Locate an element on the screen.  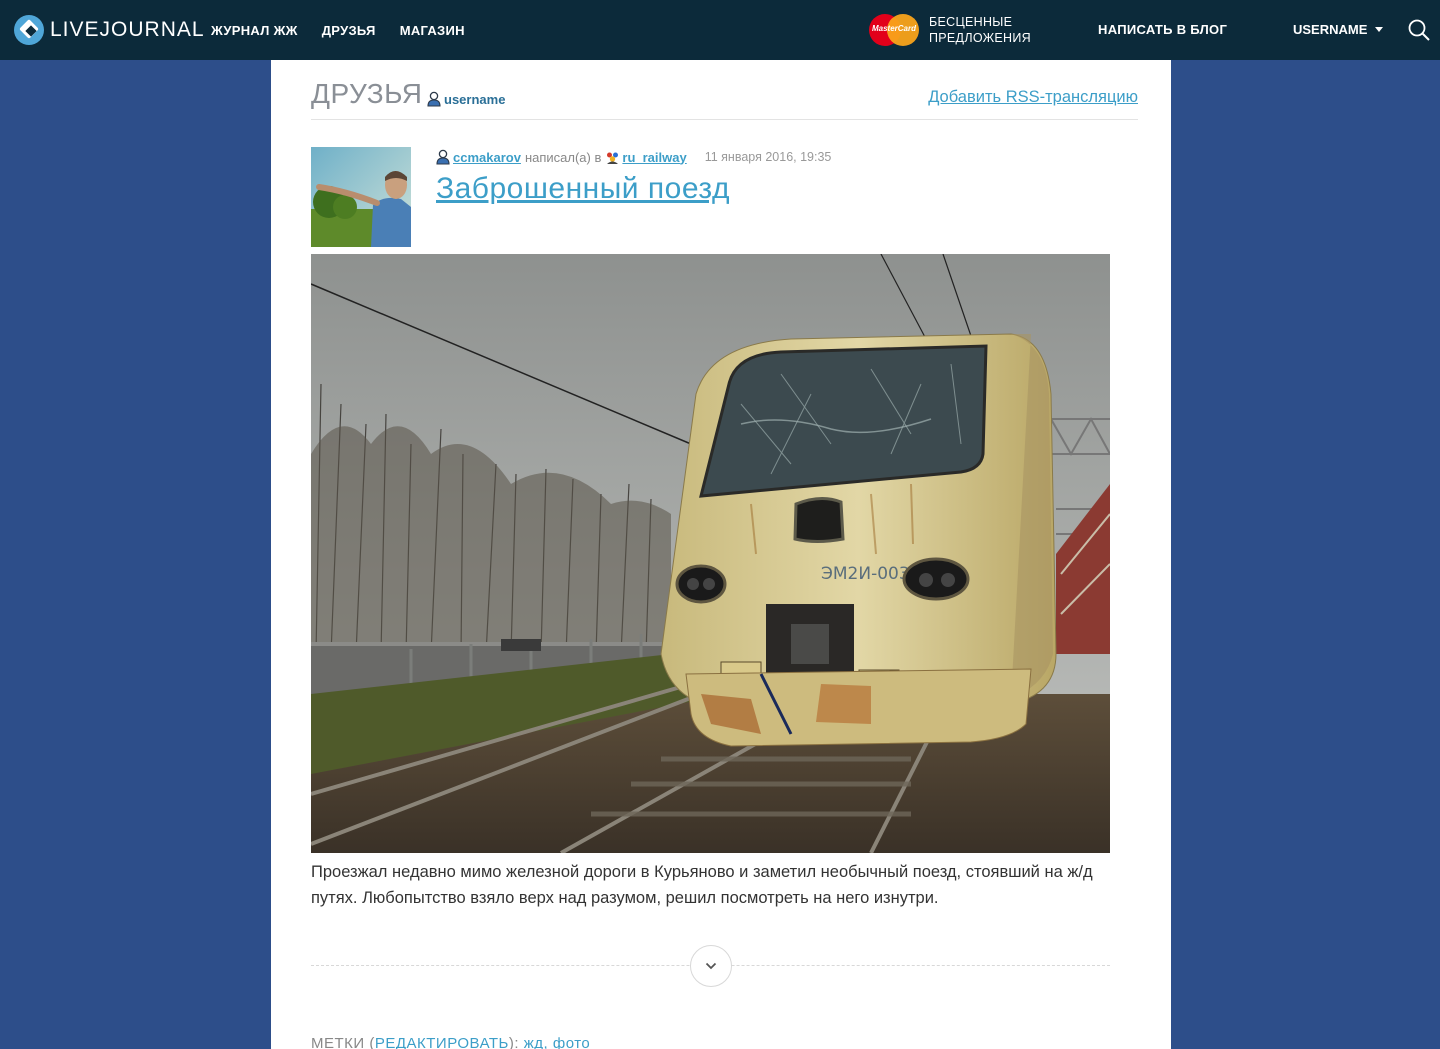
promo-text: БЕСЦЕННЫЕ ПРЕДЛОЖЕНИЯ is located at coordinates (980, 30).